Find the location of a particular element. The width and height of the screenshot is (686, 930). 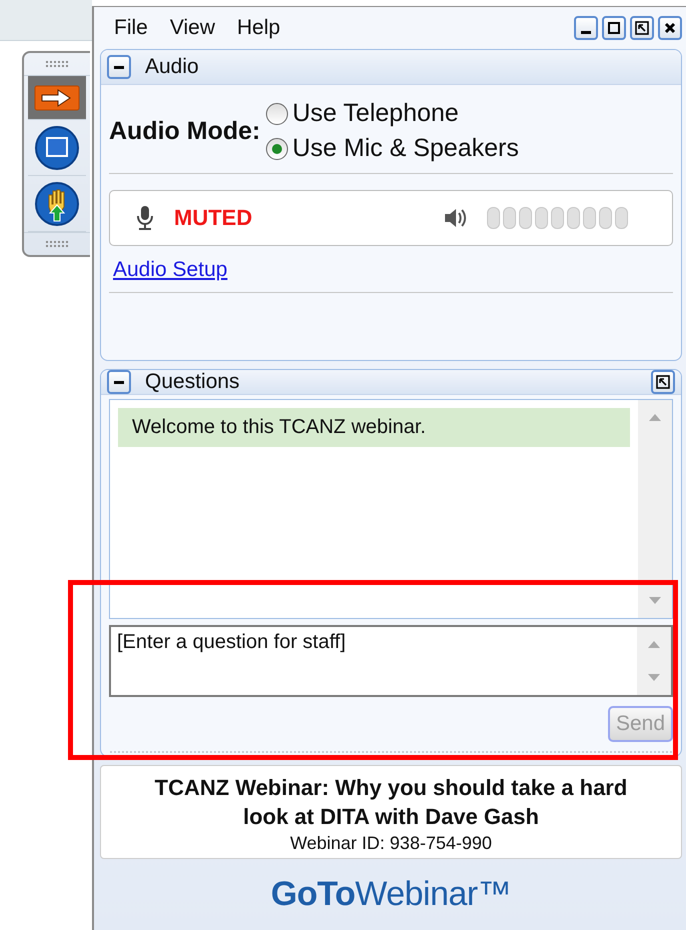

question-field: [Enter a question for staff] is located at coordinates (391, 661).